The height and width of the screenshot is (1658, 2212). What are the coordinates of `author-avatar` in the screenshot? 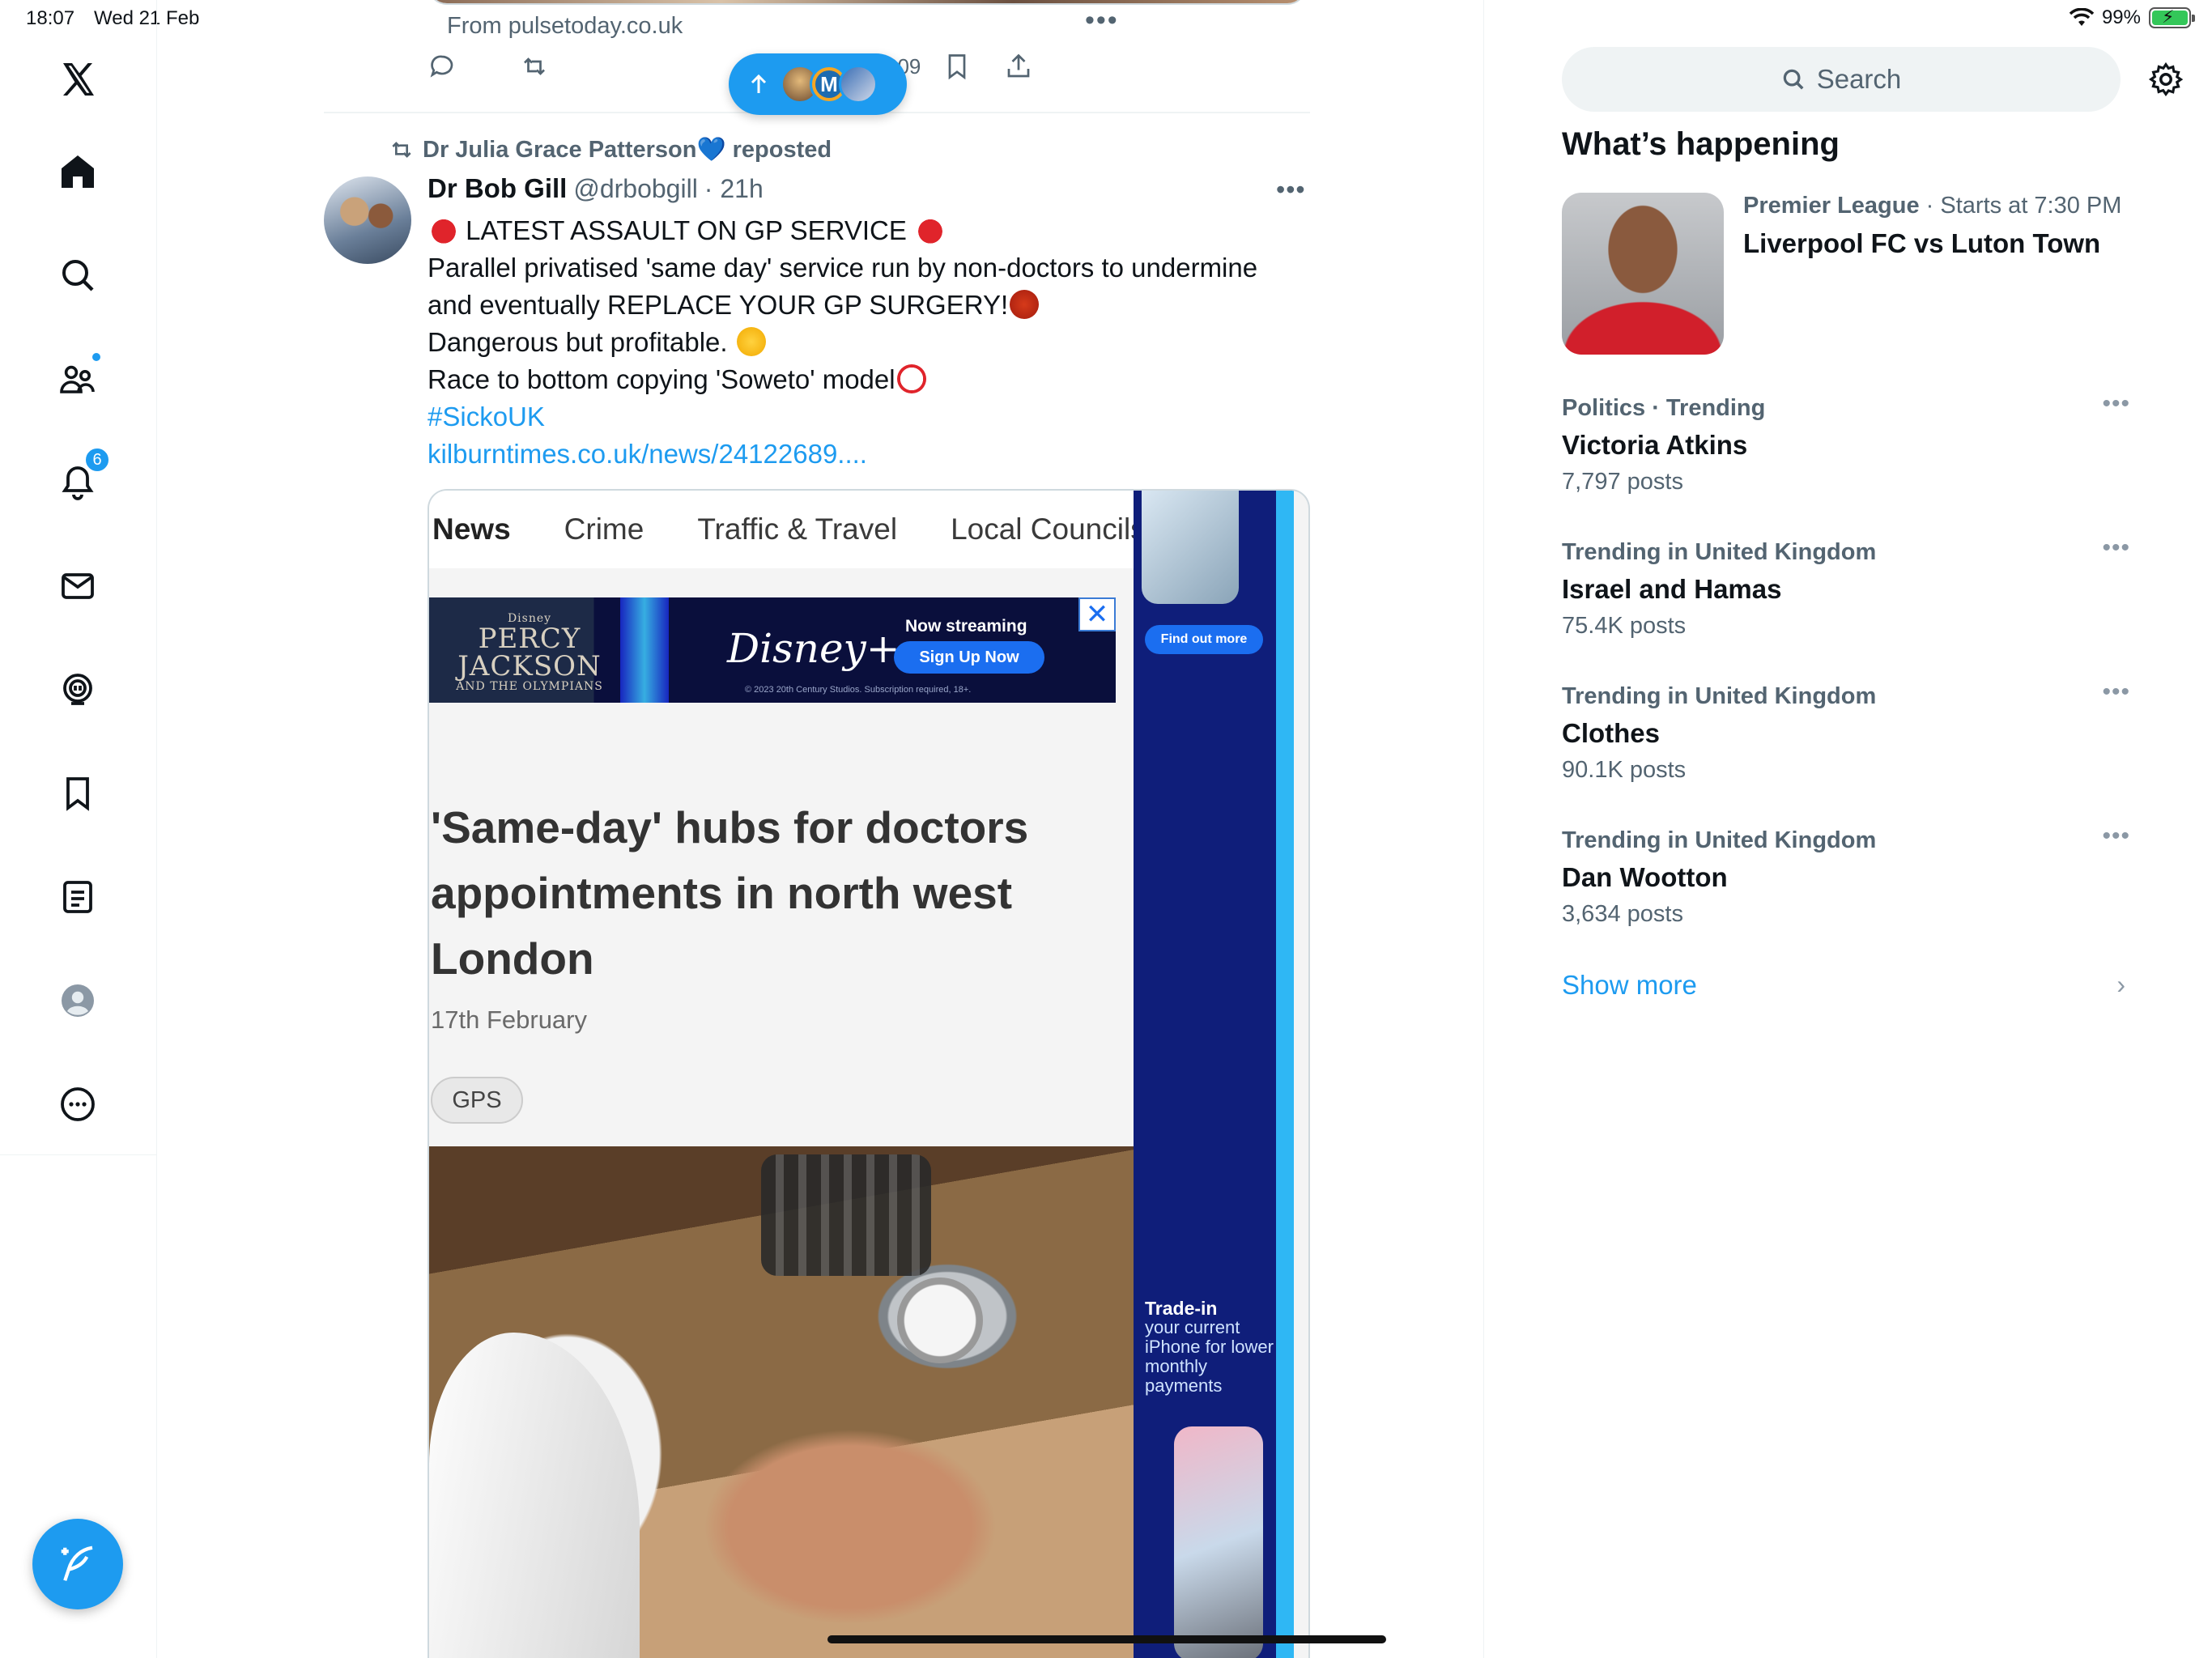 It's located at (368, 220).